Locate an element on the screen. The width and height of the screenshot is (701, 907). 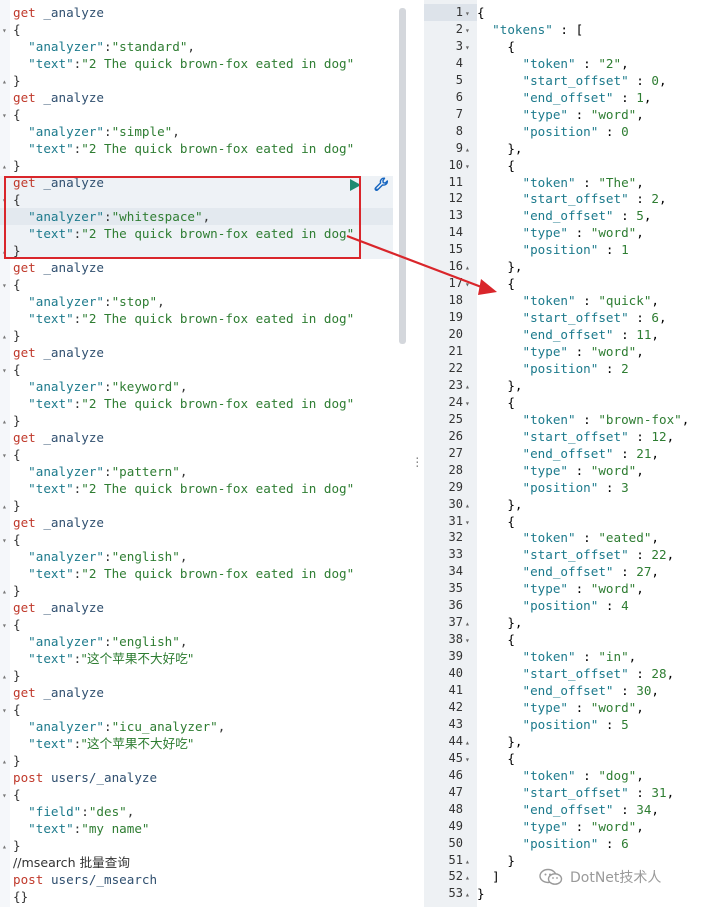
line-number: 26 is located at coordinates (455, 435).